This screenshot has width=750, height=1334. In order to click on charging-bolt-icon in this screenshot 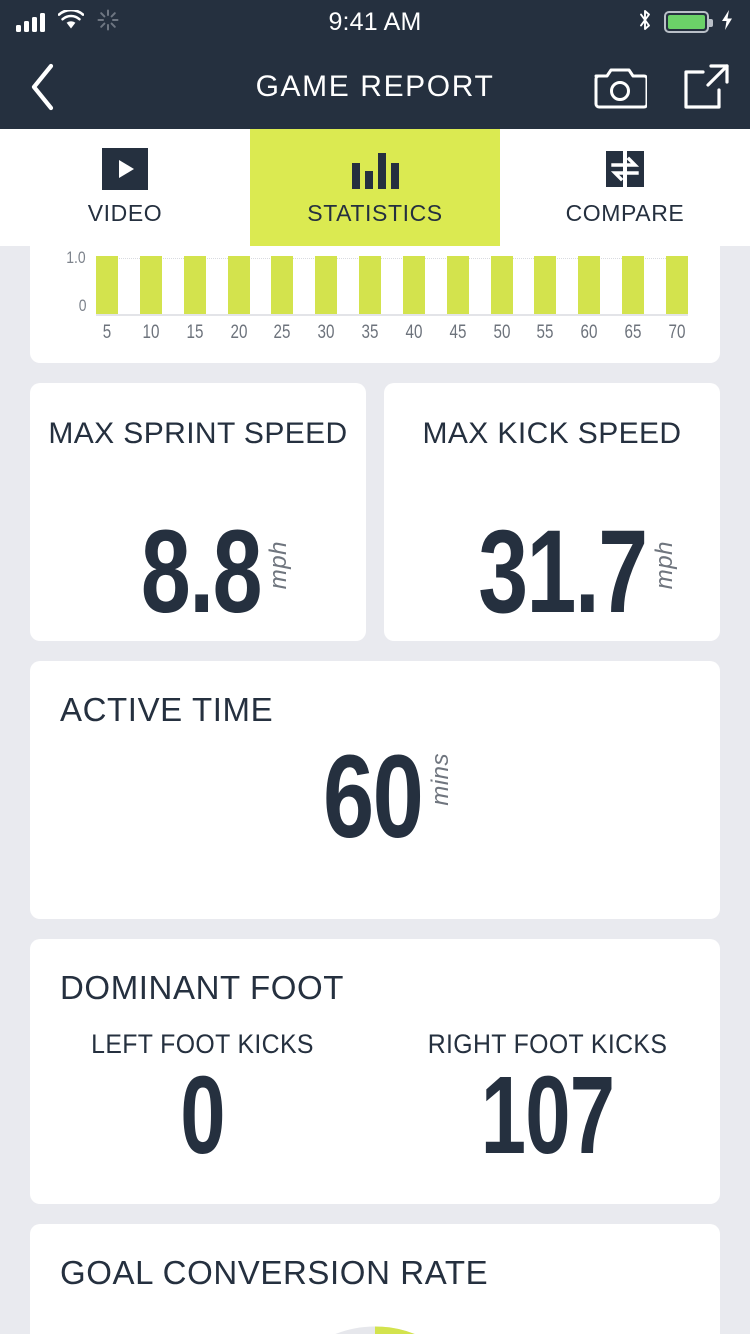, I will do `click(727, 22)`.